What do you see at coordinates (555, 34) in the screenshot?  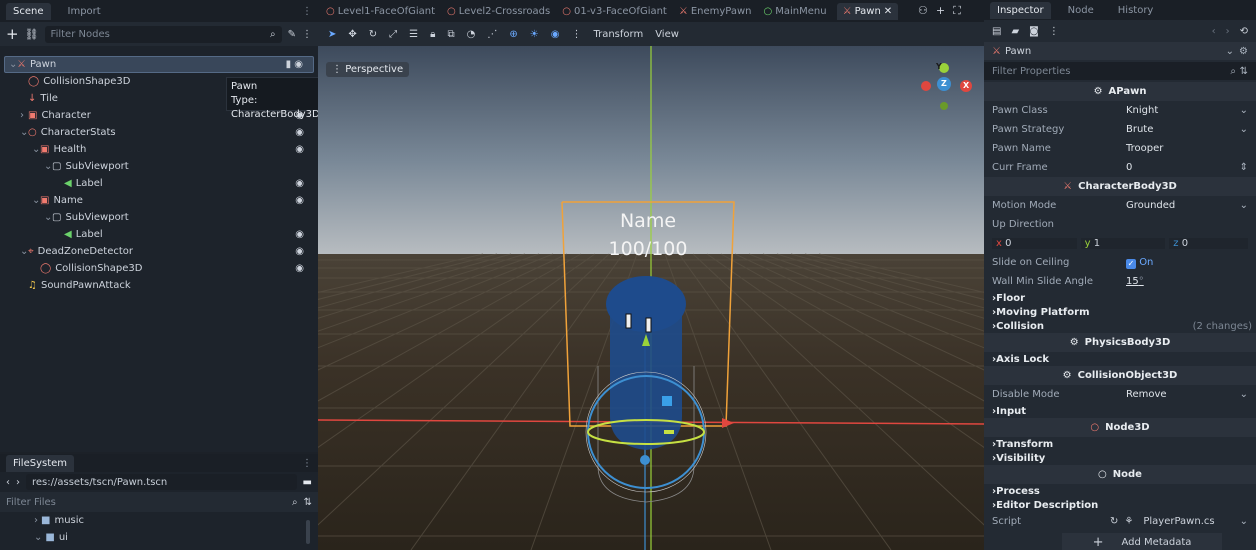 I see `environment-icon: ◉` at bounding box center [555, 34].